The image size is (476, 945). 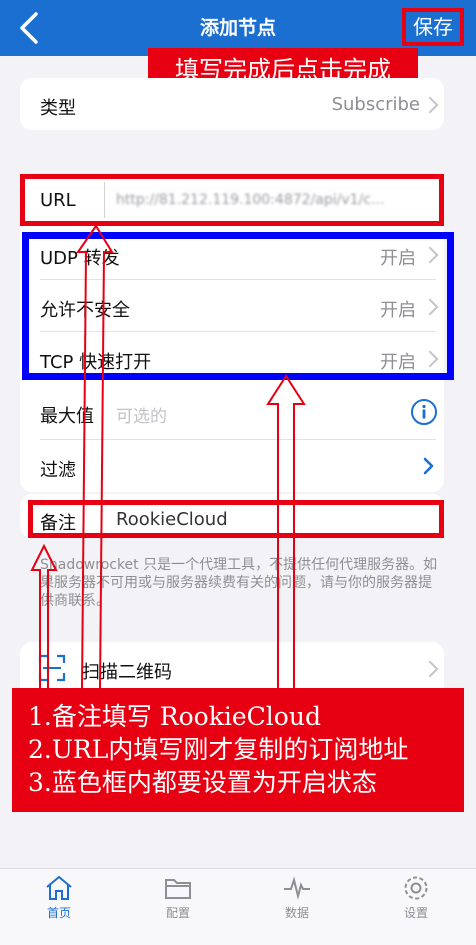 What do you see at coordinates (177, 913) in the screenshot?
I see `tab-label: 配置` at bounding box center [177, 913].